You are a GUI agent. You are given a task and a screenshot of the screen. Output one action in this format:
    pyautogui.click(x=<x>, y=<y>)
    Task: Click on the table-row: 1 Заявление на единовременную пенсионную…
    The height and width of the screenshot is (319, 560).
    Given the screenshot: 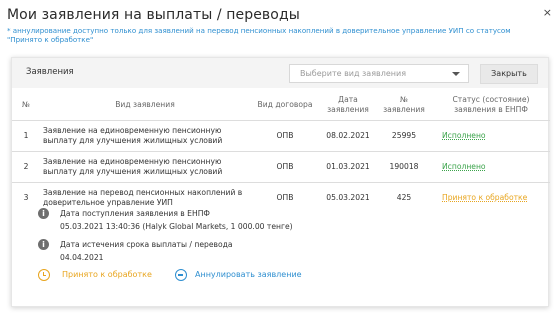 What is the action you would take?
    pyautogui.click(x=281, y=136)
    